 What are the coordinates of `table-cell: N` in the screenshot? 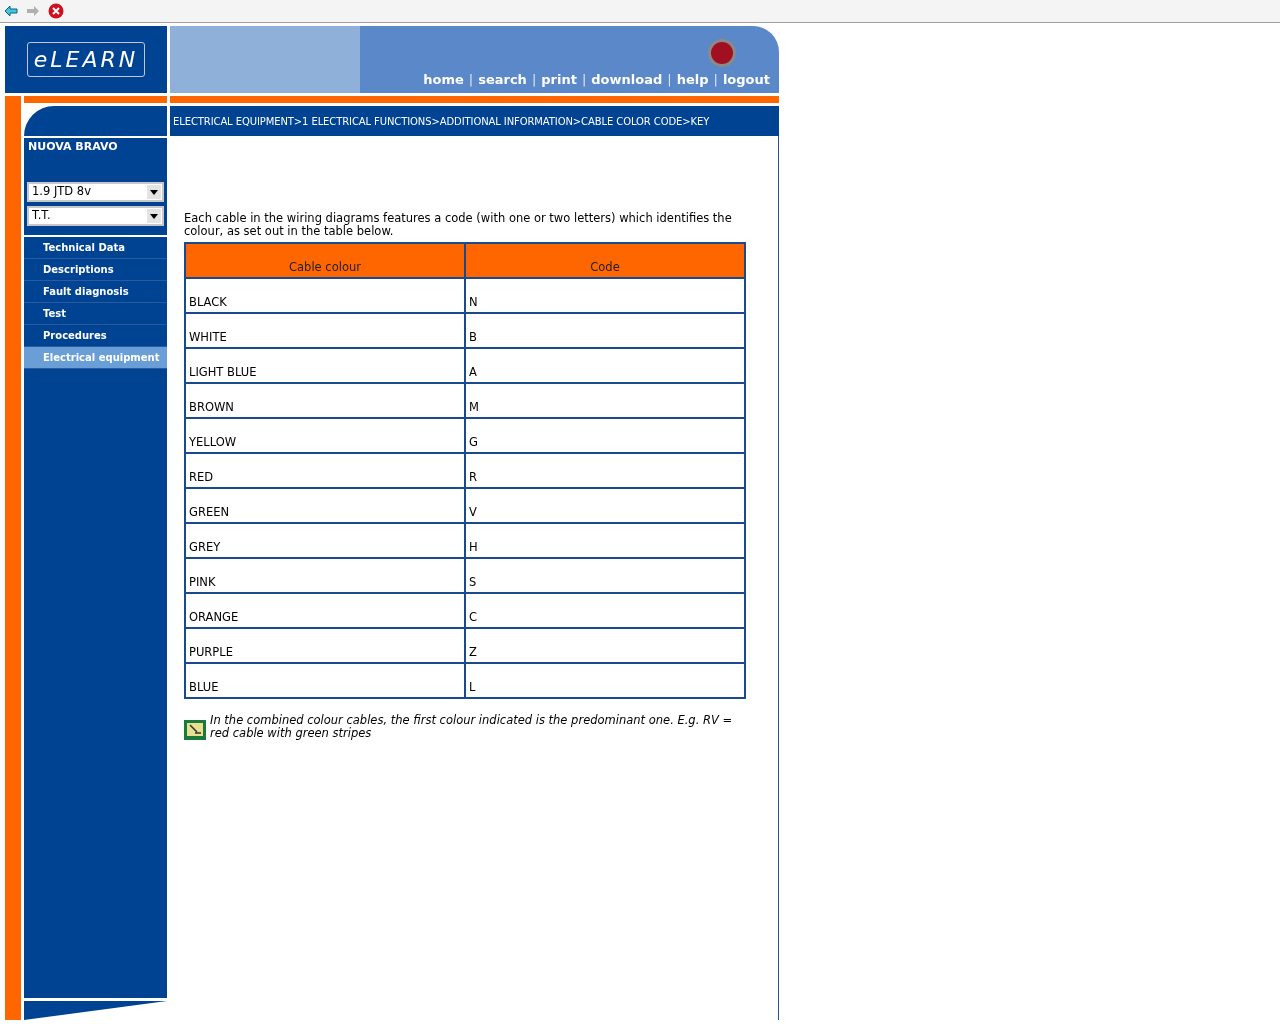 It's located at (605, 295).